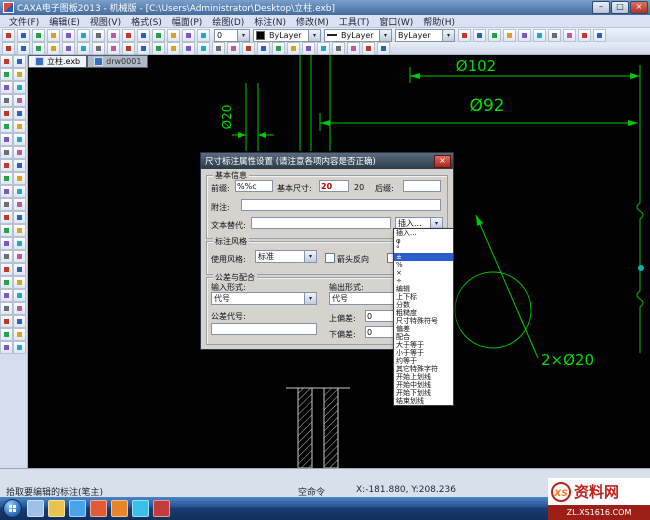 The height and width of the screenshot is (520, 650). What do you see at coordinates (68, 48) in the screenshot?
I see `arc-icon` at bounding box center [68, 48].